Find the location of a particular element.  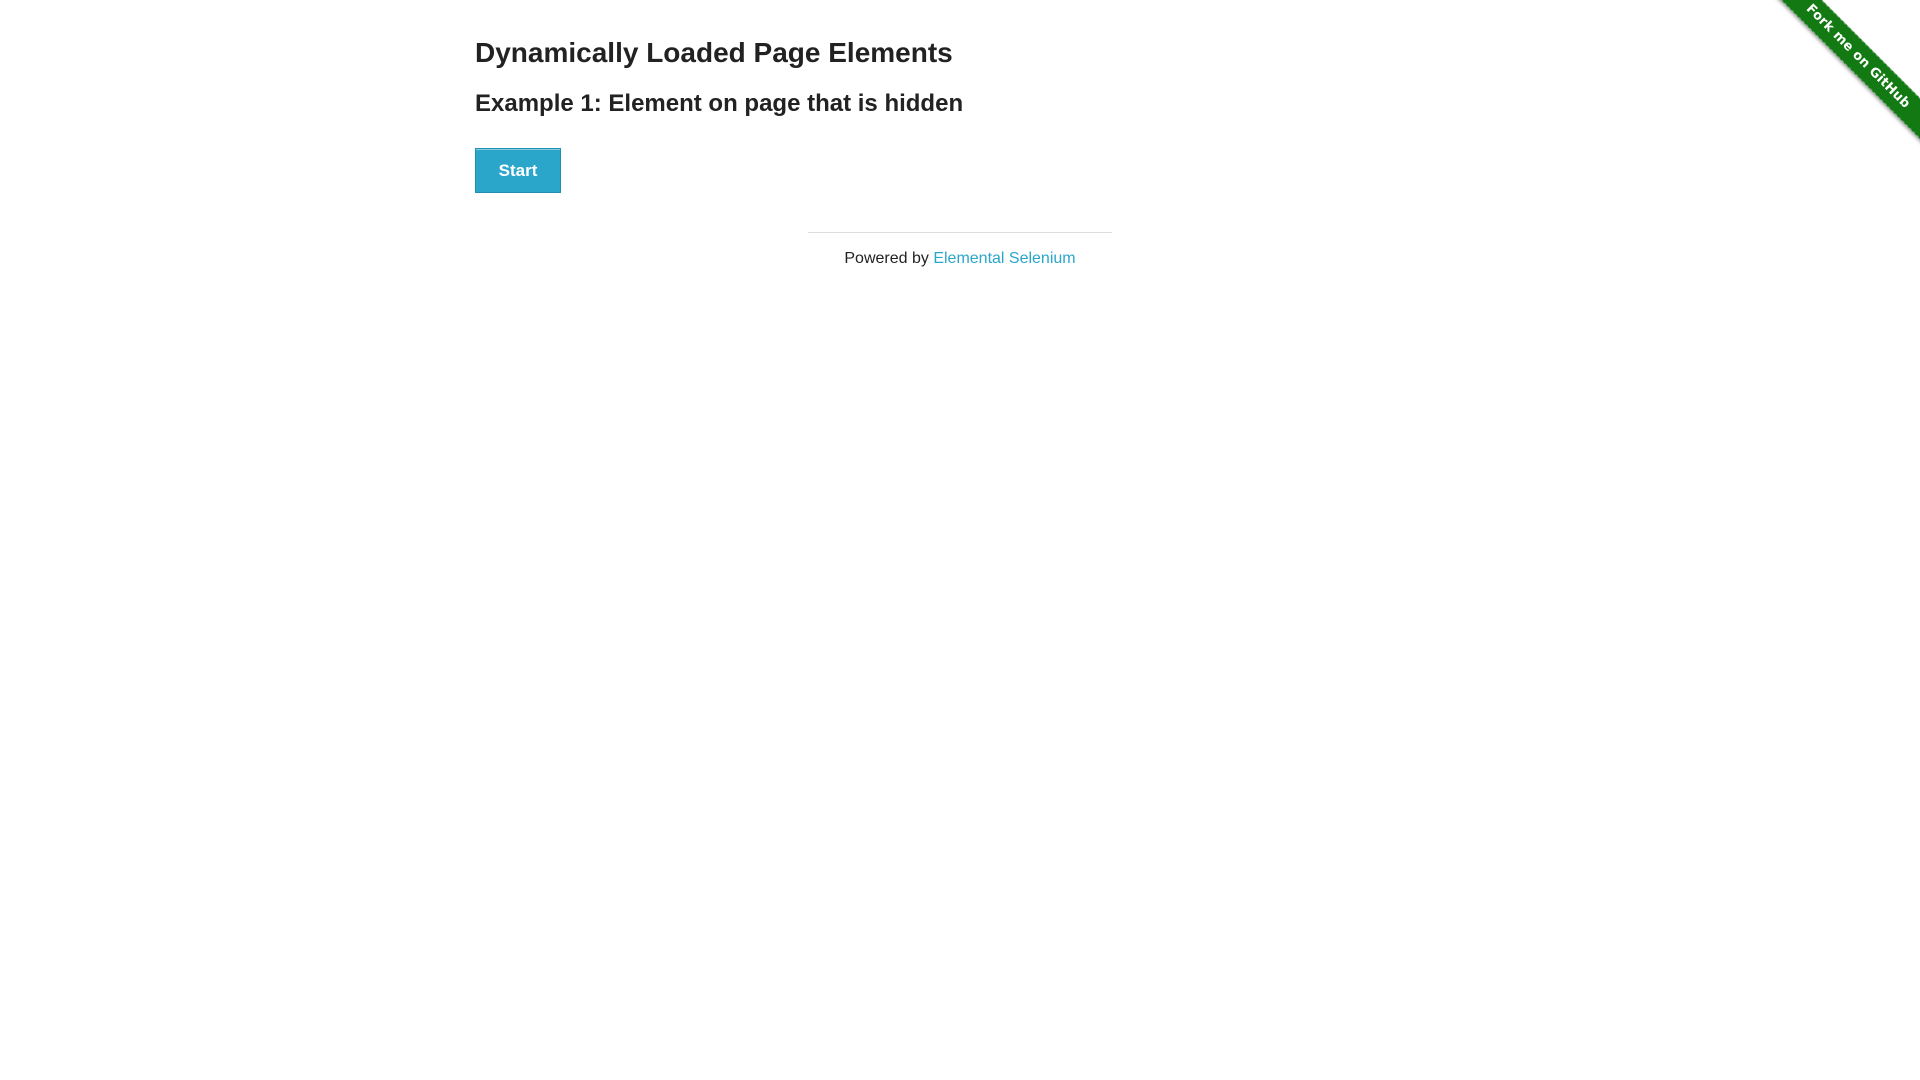

github-ribbon-container: Fork me on GitHub is located at coordinates (1845, 74).